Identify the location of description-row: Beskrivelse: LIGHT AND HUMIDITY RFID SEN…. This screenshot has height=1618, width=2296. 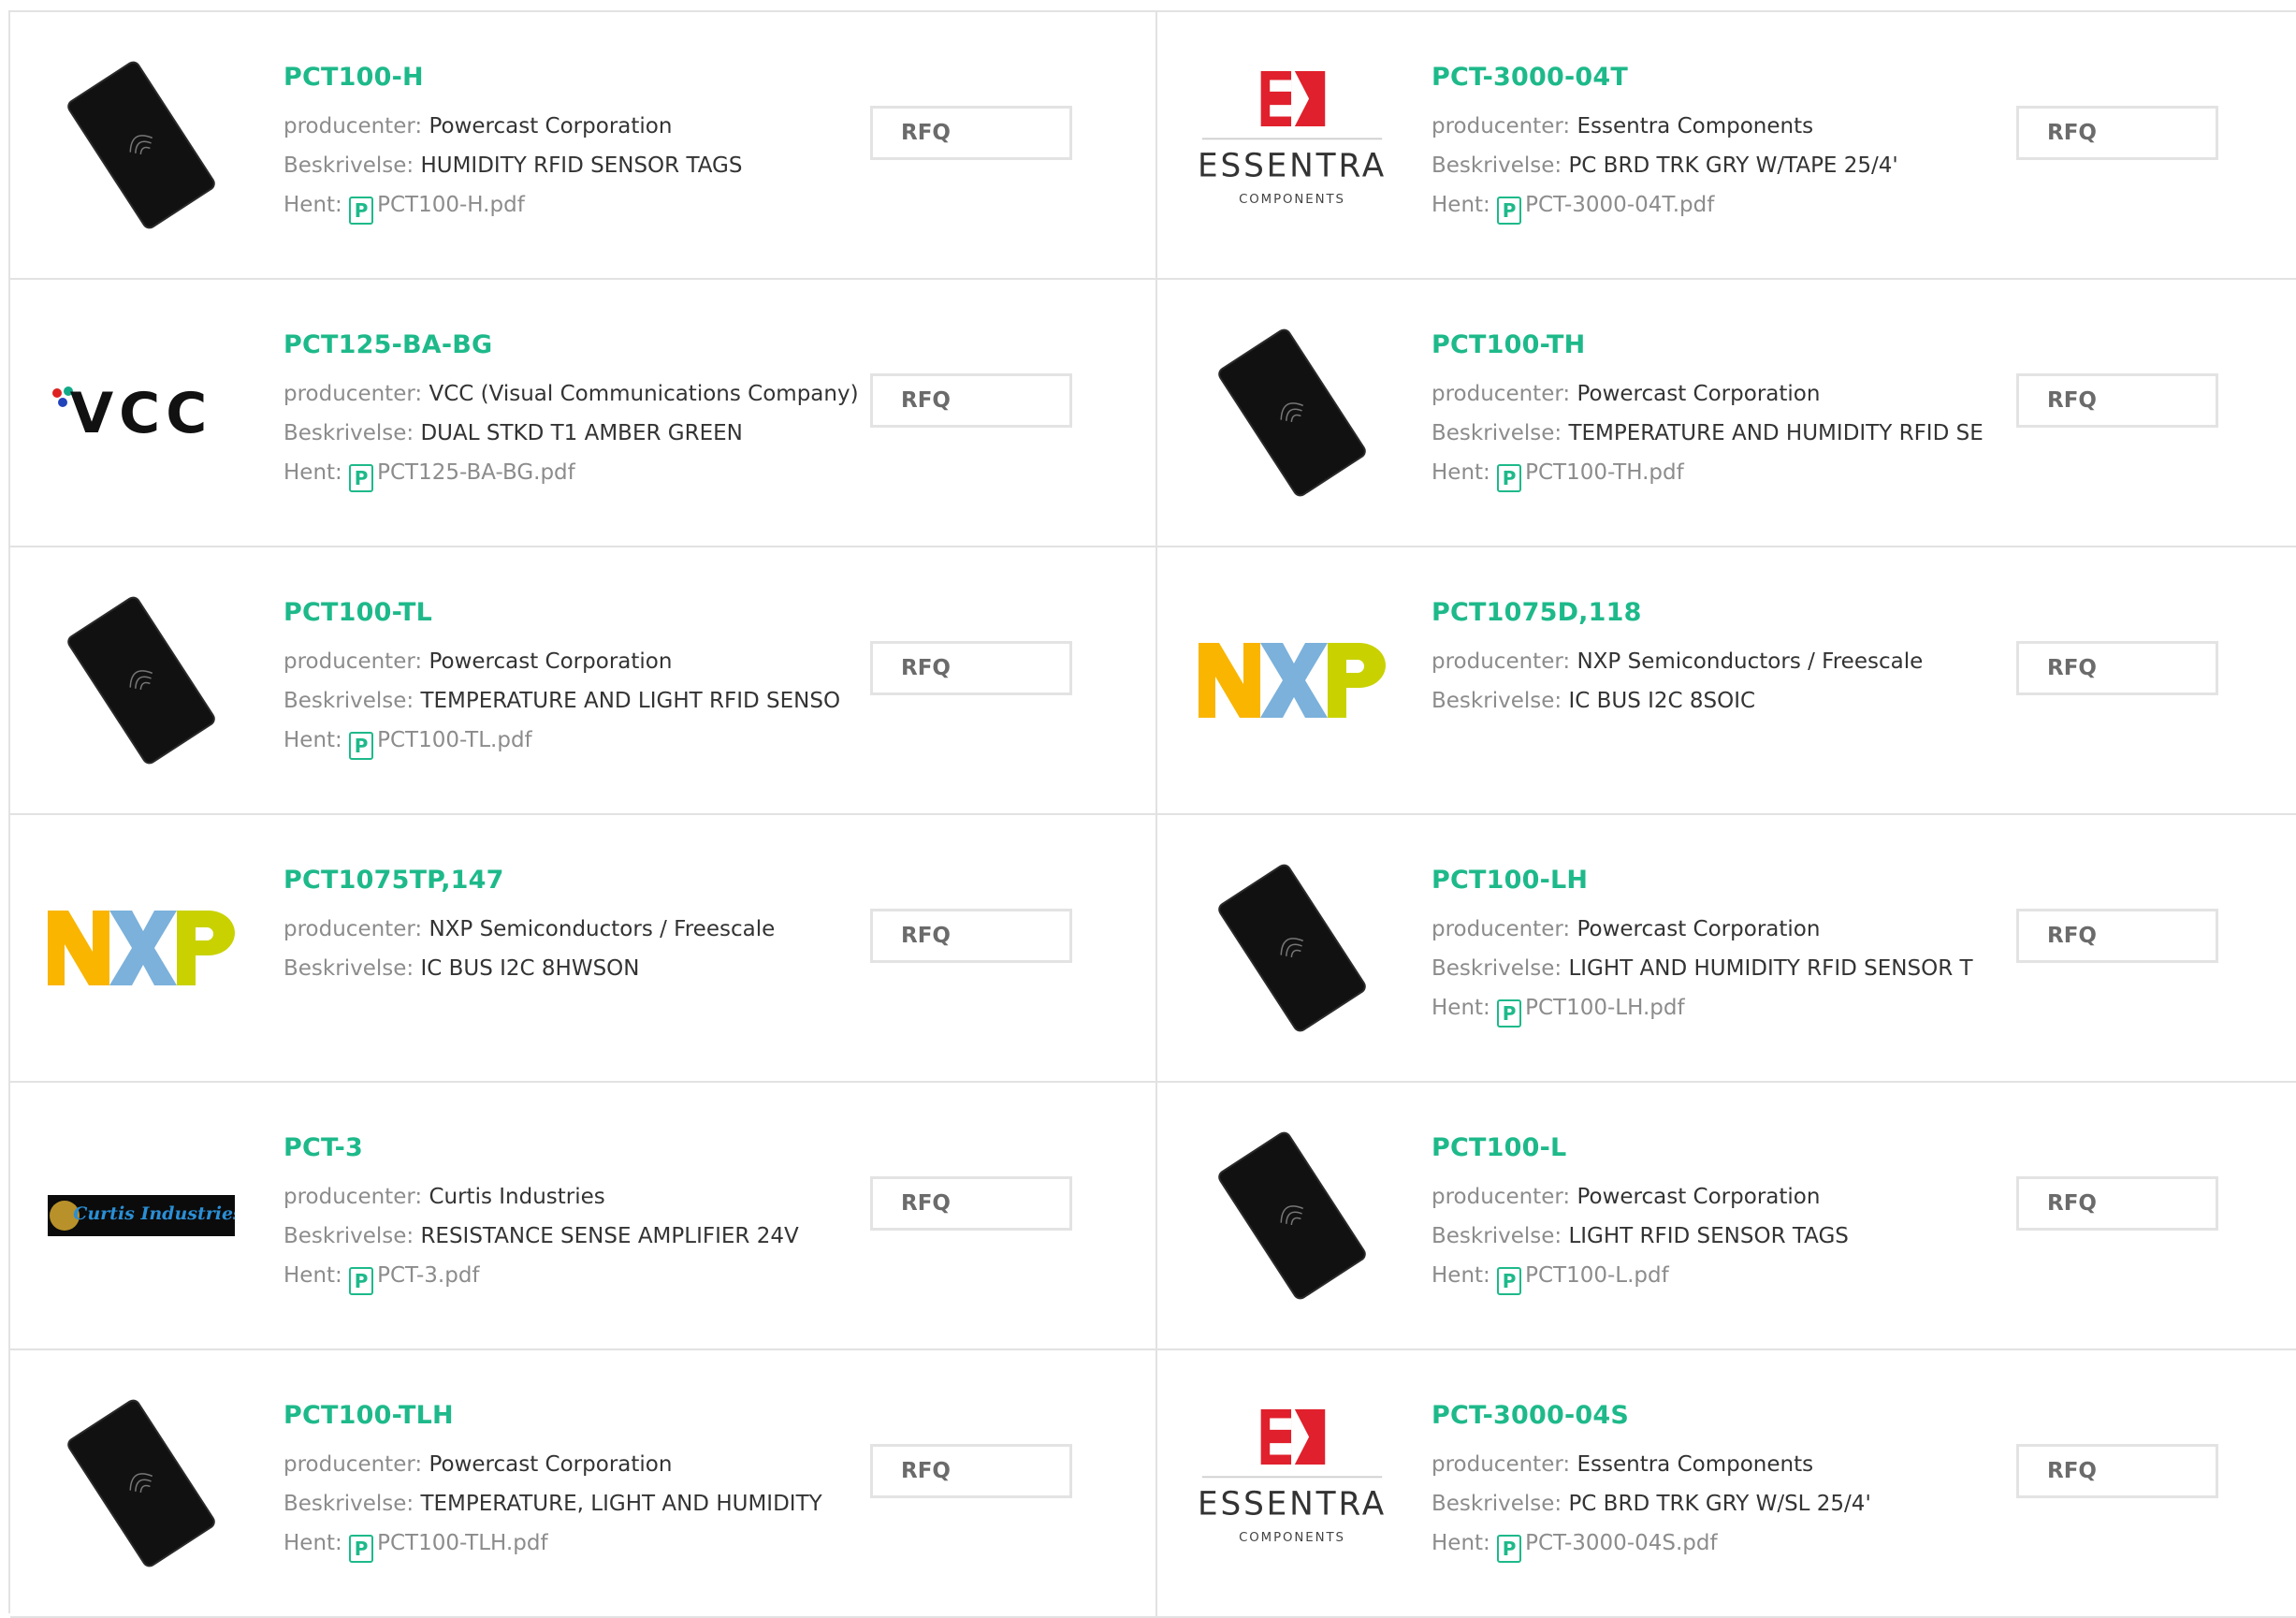
(1721, 968).